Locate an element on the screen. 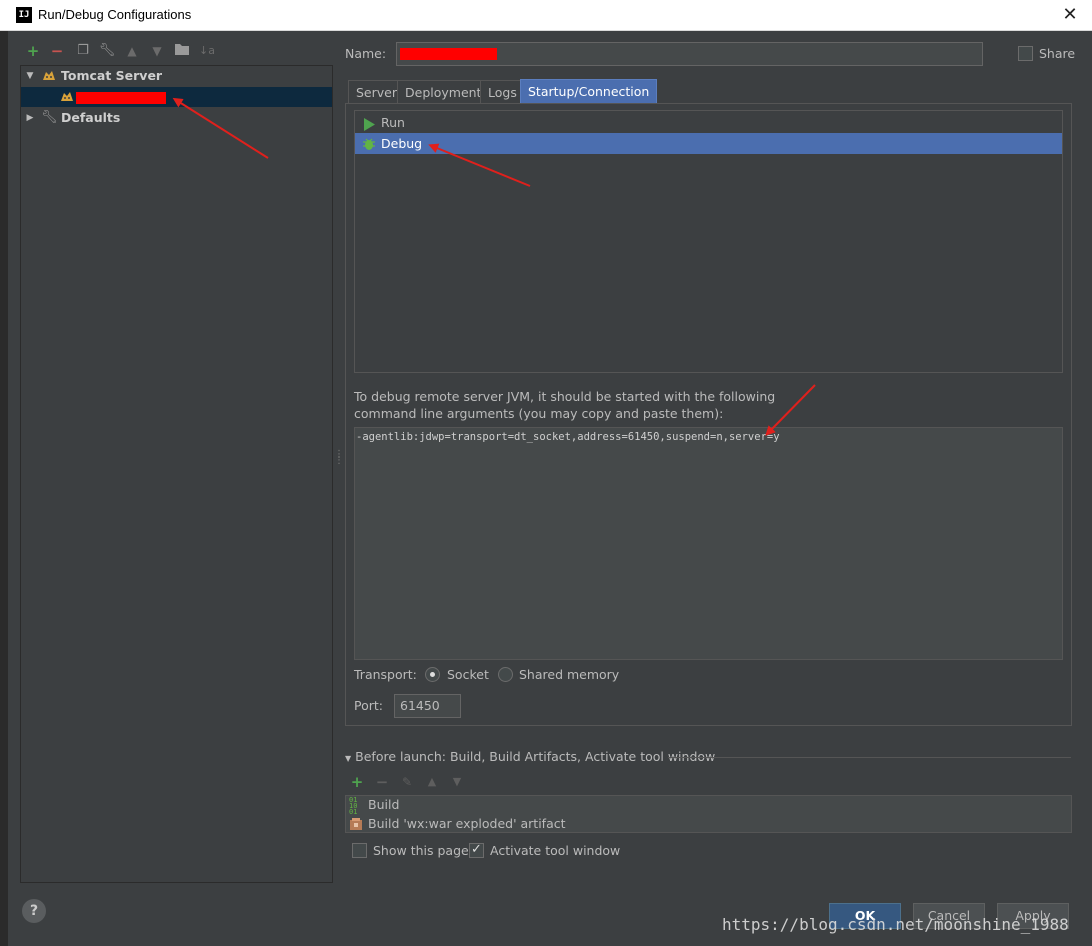  remove-icon: − is located at coordinates (57, 51).